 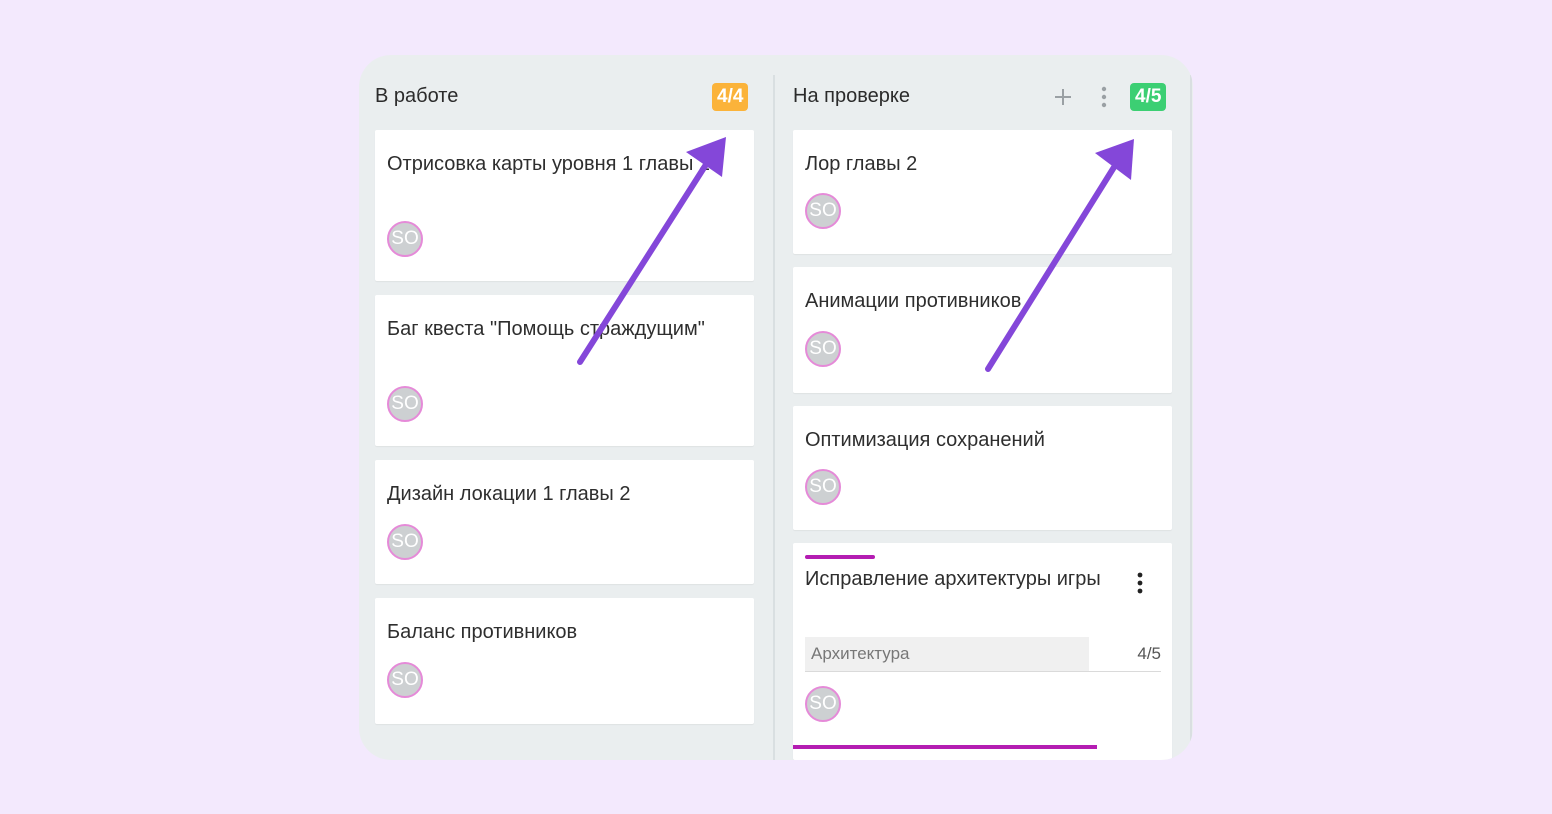 What do you see at coordinates (1140, 583) in the screenshot?
I see `card-menu-icon` at bounding box center [1140, 583].